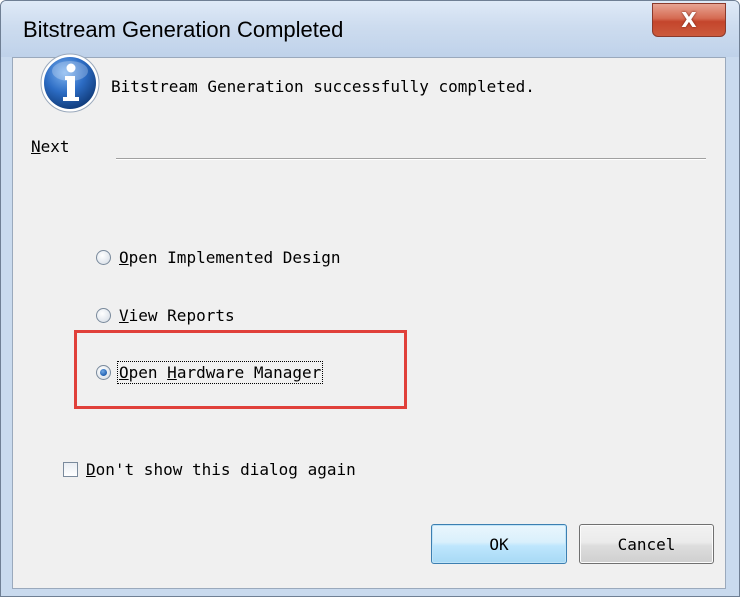  I want to click on next-section-label: Next, so click(50, 146).